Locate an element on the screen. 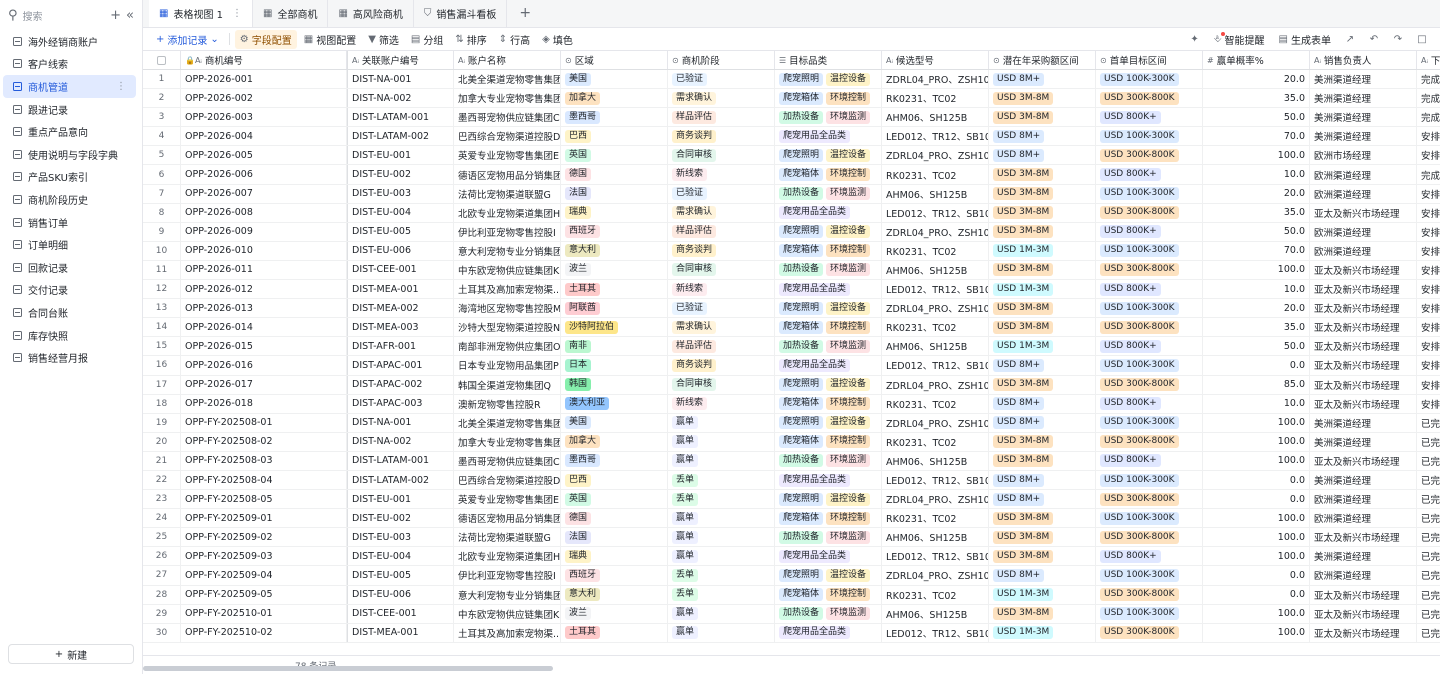 This screenshot has height=674, width=1440. cell-opportunity-id: OPP-2026-004 is located at coordinates (264, 136).